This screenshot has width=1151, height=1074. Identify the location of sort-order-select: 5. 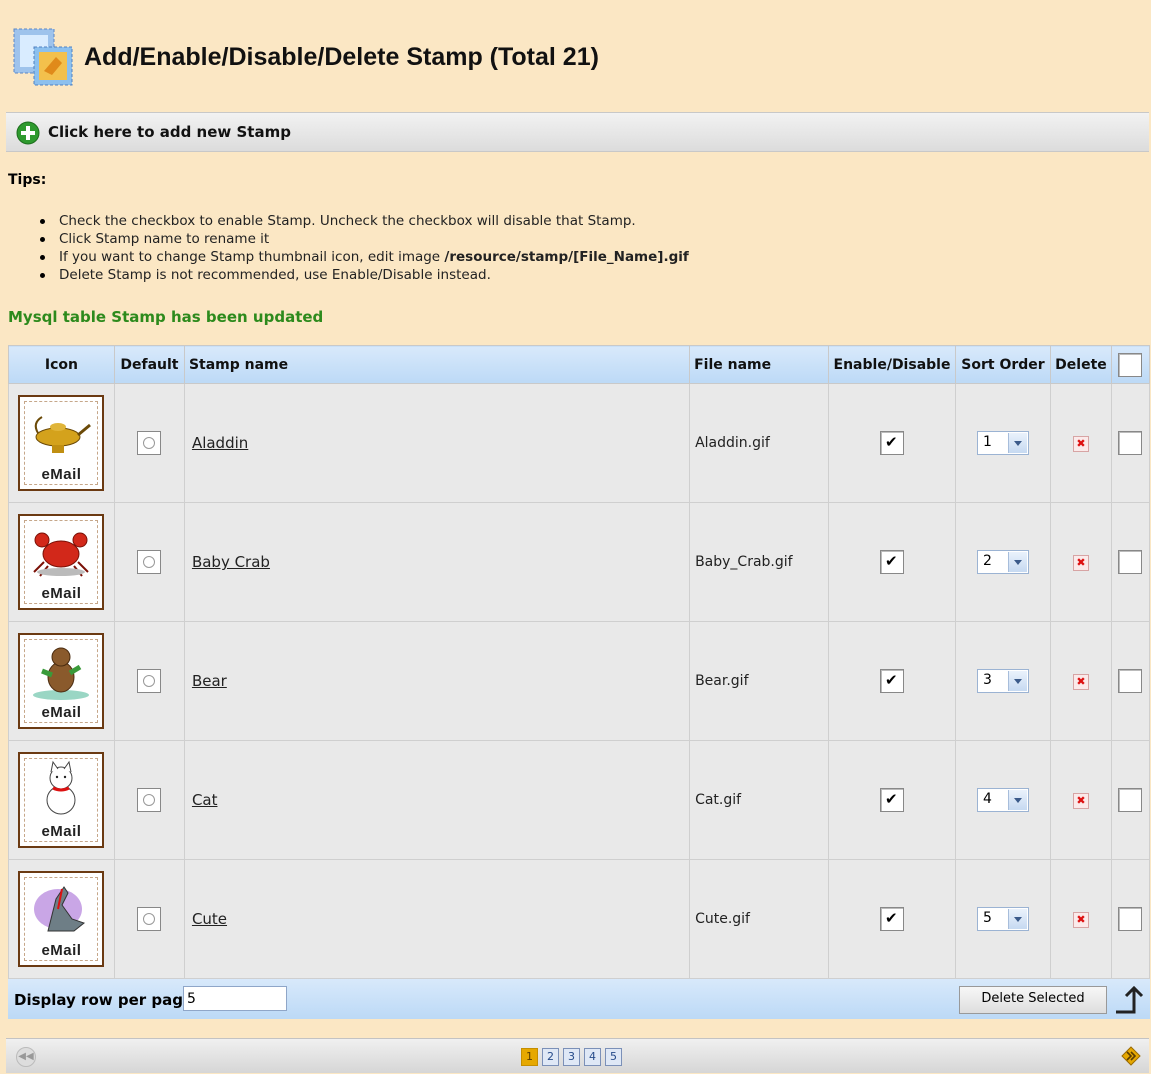
(1002, 919).